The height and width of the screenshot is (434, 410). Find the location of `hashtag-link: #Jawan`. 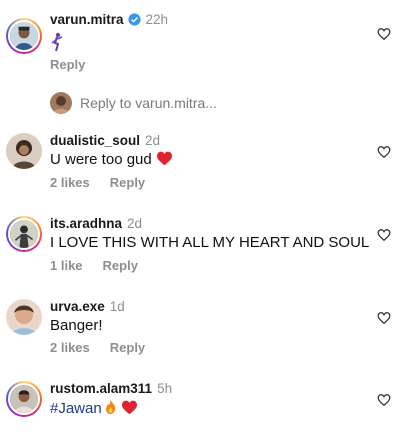

hashtag-link: #Jawan is located at coordinates (76, 408).